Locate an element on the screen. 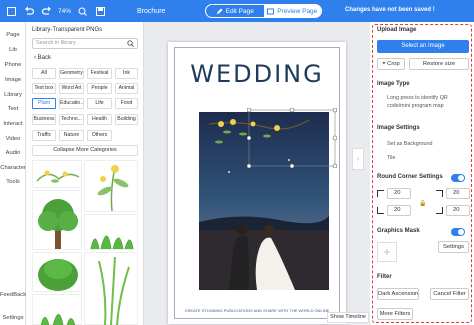 The width and height of the screenshot is (474, 325). corner-top-right-input: 20 is located at coordinates (458, 193).